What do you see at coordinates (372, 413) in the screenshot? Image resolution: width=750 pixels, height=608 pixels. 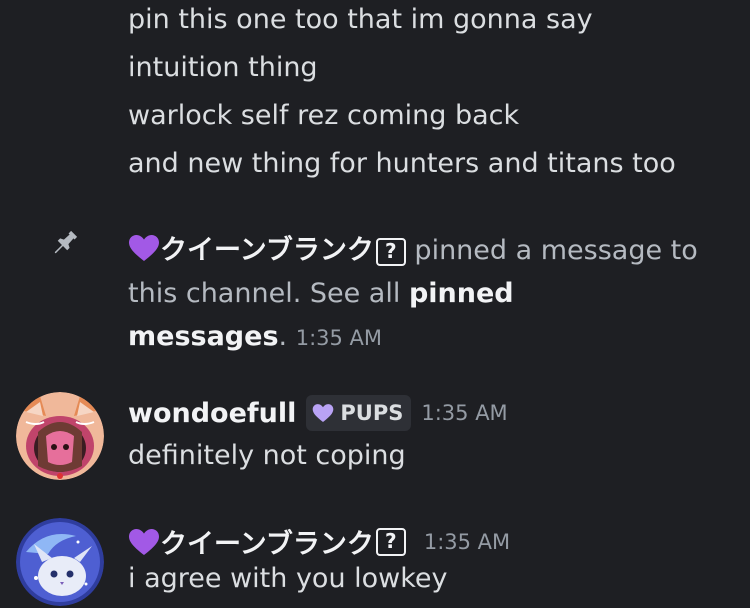 I see `server-tag-label: PUPS` at bounding box center [372, 413].